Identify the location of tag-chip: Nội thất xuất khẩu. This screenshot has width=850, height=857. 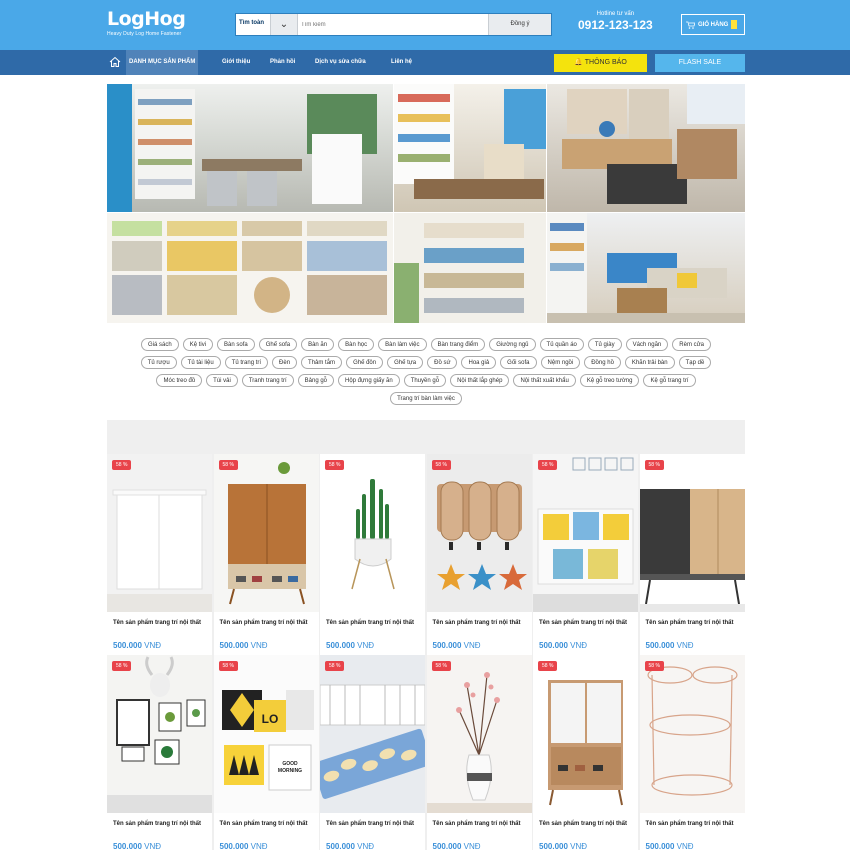
(544, 380).